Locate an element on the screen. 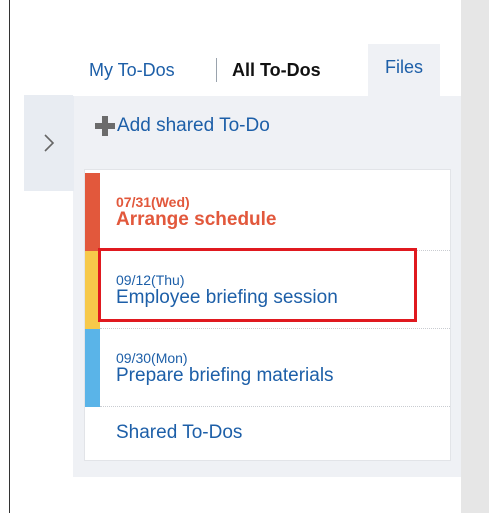  shared-todos-link: Shared To-Dos is located at coordinates (179, 433).